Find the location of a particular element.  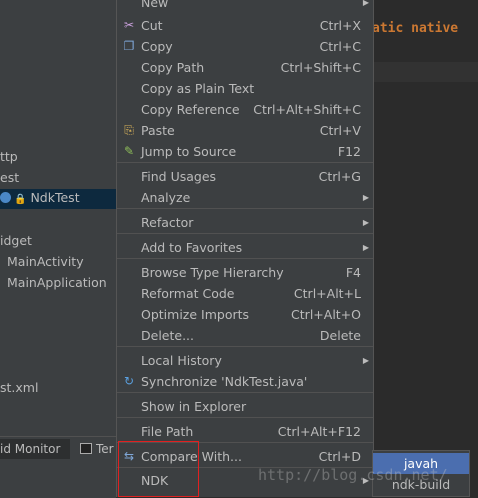

menu-item-synchronize-ndktest-java: ↻ Synchronize 'NdkTest.java' is located at coordinates (245, 381).